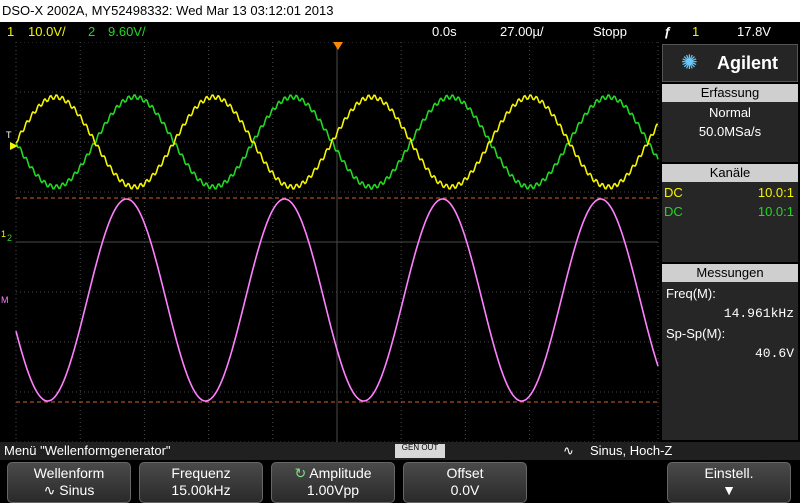 This screenshot has width=800, height=503. What do you see at coordinates (668, 31) in the screenshot?
I see `trigger-edge-icon: ƒ` at bounding box center [668, 31].